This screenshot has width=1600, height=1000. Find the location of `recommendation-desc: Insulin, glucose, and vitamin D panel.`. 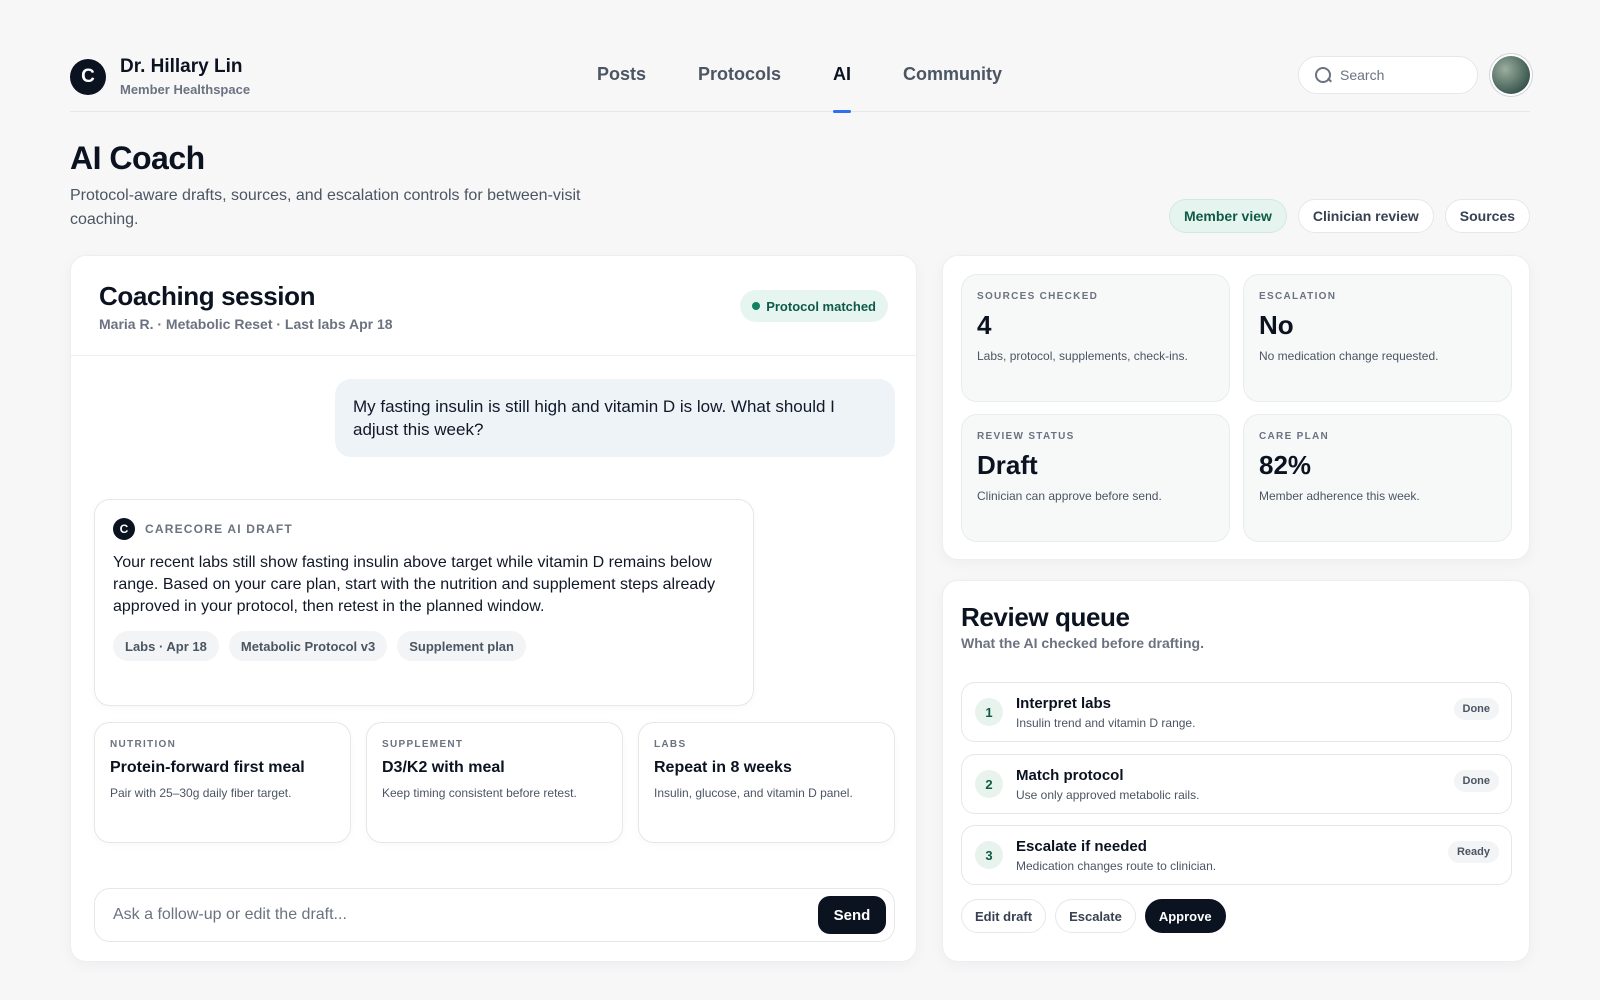

recommendation-desc: Insulin, glucose, and vitamin D panel. is located at coordinates (753, 793).